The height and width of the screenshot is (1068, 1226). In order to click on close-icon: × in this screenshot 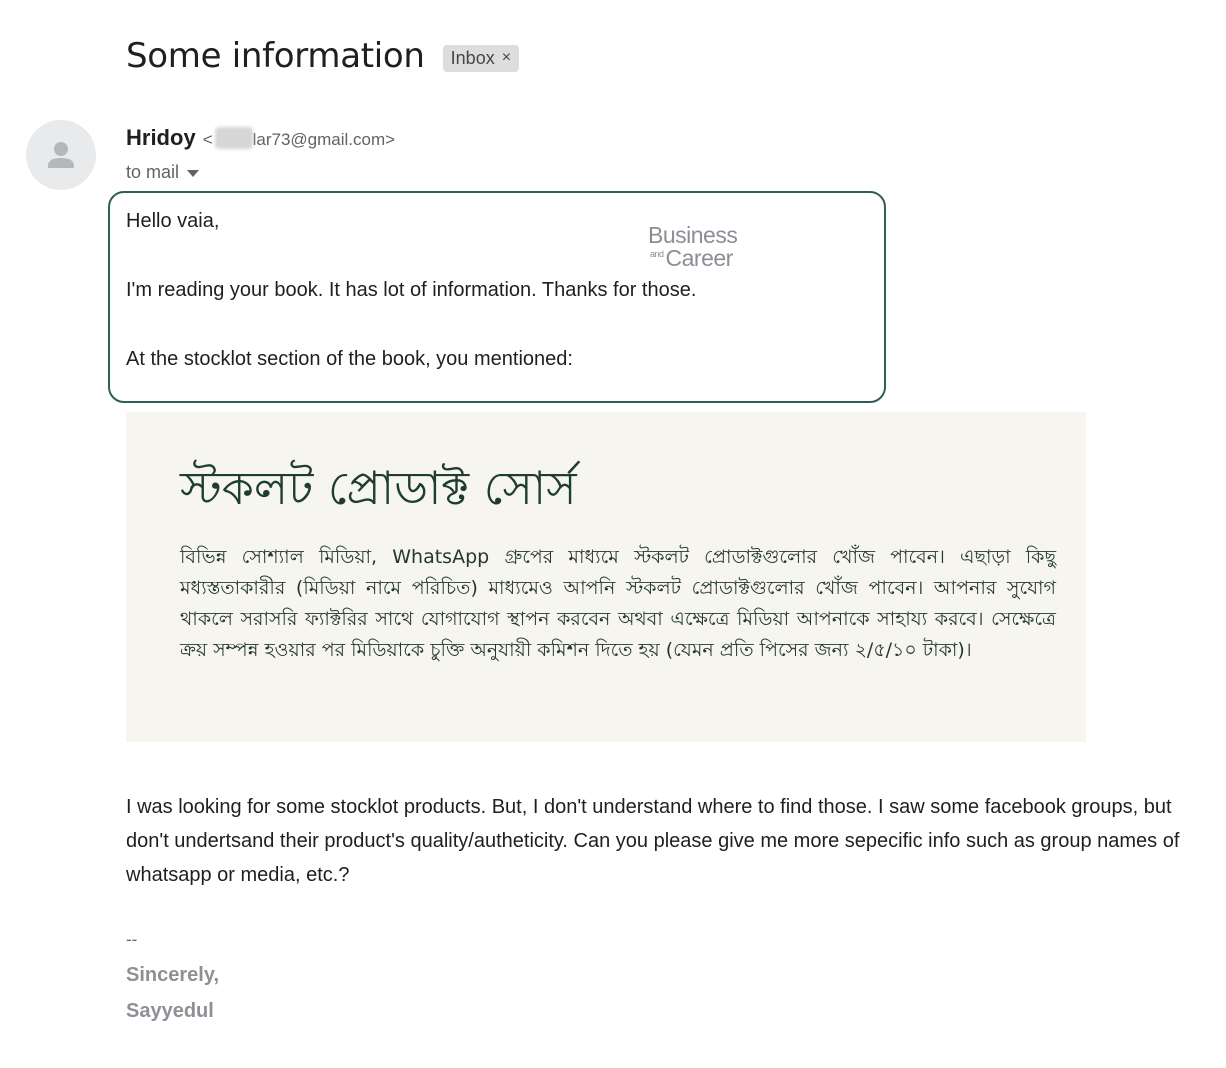, I will do `click(506, 58)`.